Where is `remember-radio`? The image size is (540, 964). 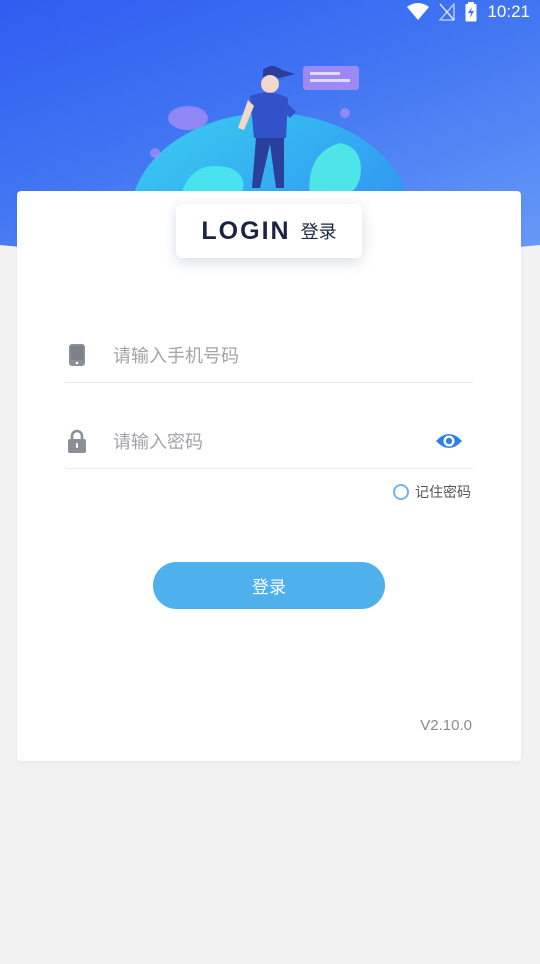
remember-radio is located at coordinates (401, 492).